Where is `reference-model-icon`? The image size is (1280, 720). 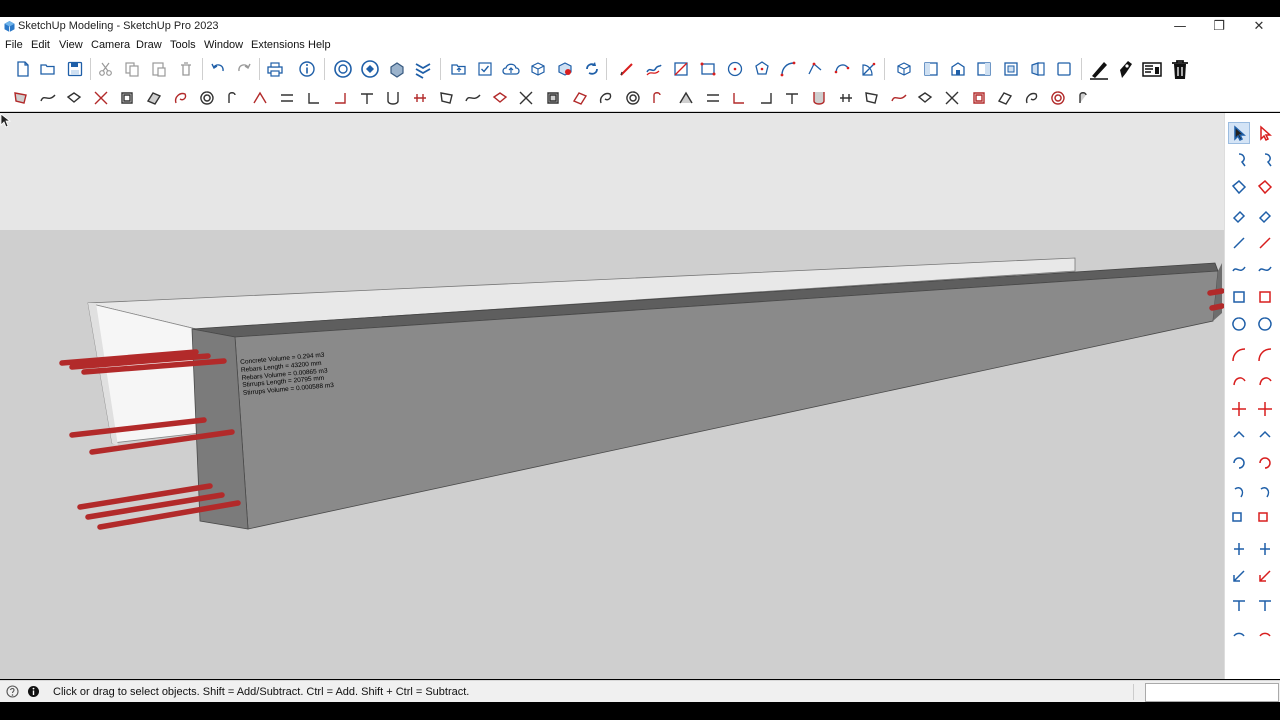 reference-model-icon is located at coordinates (538, 69).